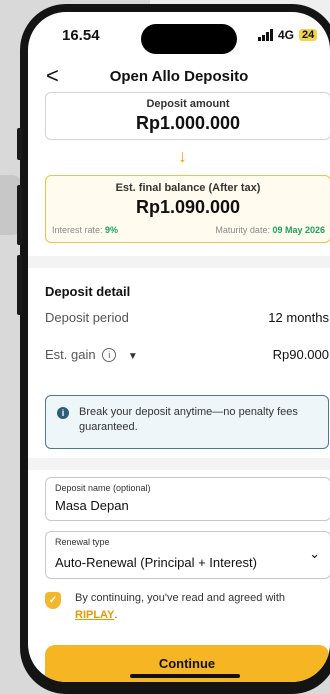  What do you see at coordinates (70, 354) in the screenshot?
I see `est-gain-label: Est. gain` at bounding box center [70, 354].